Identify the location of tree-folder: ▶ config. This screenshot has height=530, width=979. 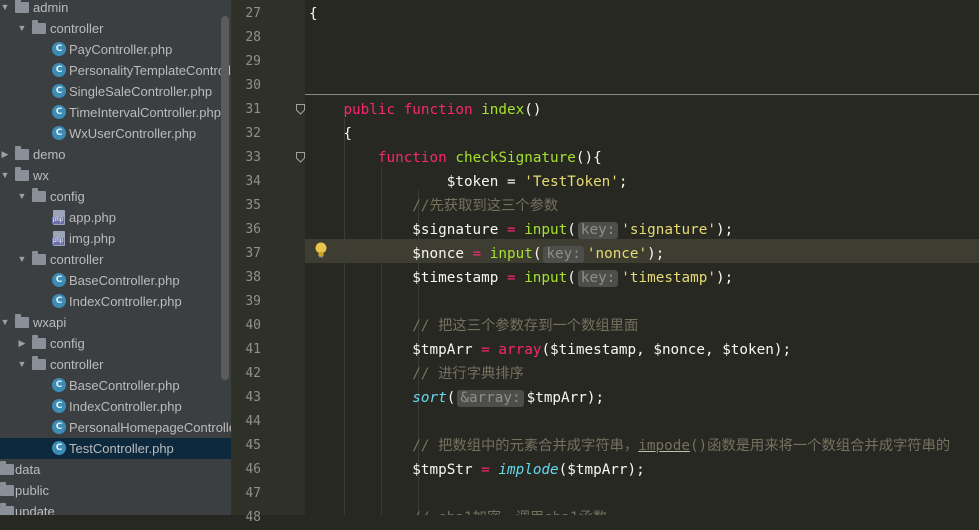
(115, 343).